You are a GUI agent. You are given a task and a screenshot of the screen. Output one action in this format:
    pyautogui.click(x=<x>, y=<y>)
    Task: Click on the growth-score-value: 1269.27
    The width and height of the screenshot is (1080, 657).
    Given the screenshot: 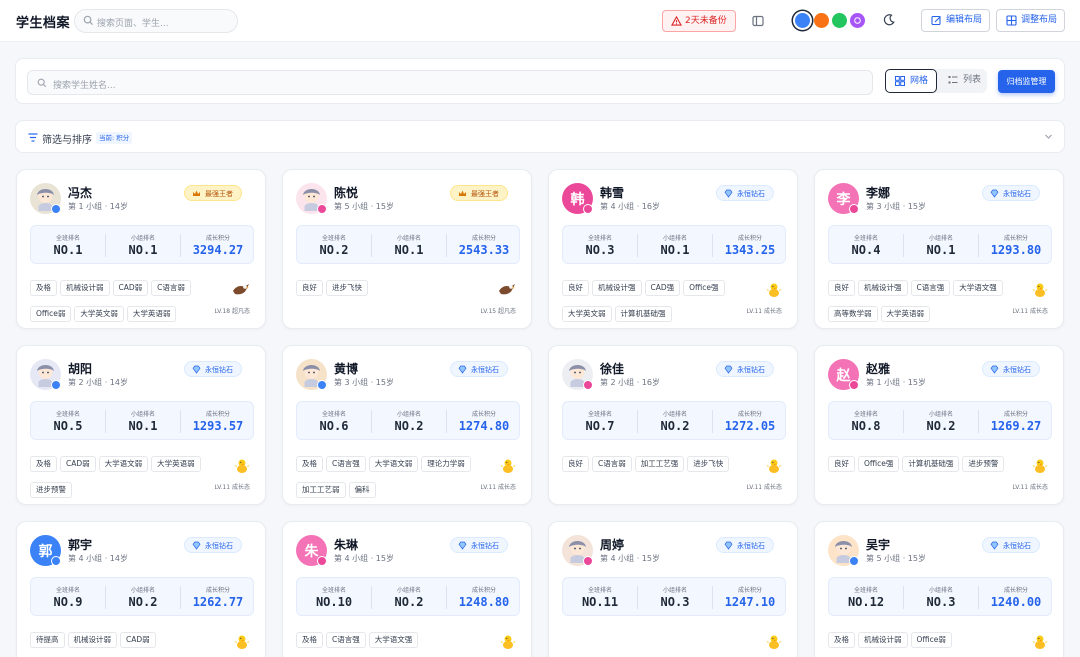 What is the action you would take?
    pyautogui.click(x=1016, y=426)
    